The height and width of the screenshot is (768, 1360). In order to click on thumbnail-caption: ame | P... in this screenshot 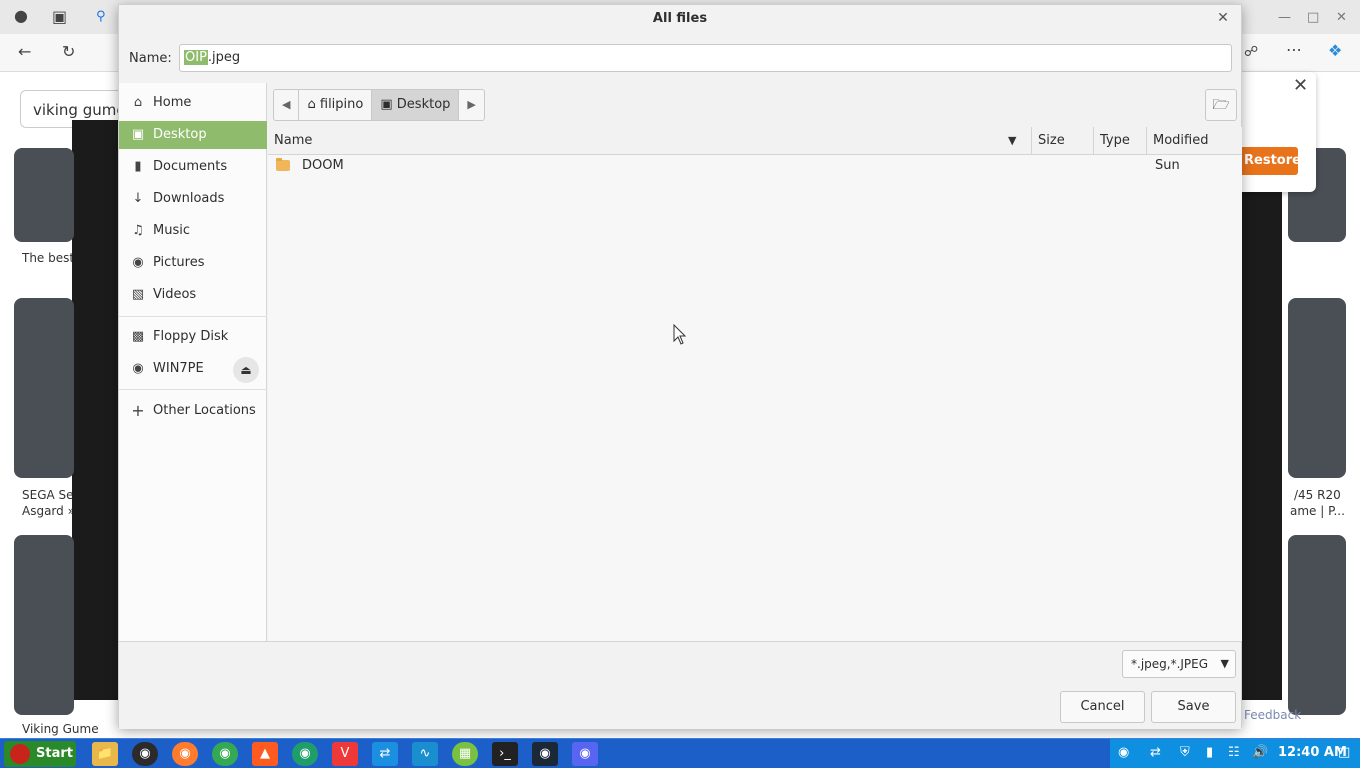, I will do `click(1317, 511)`.